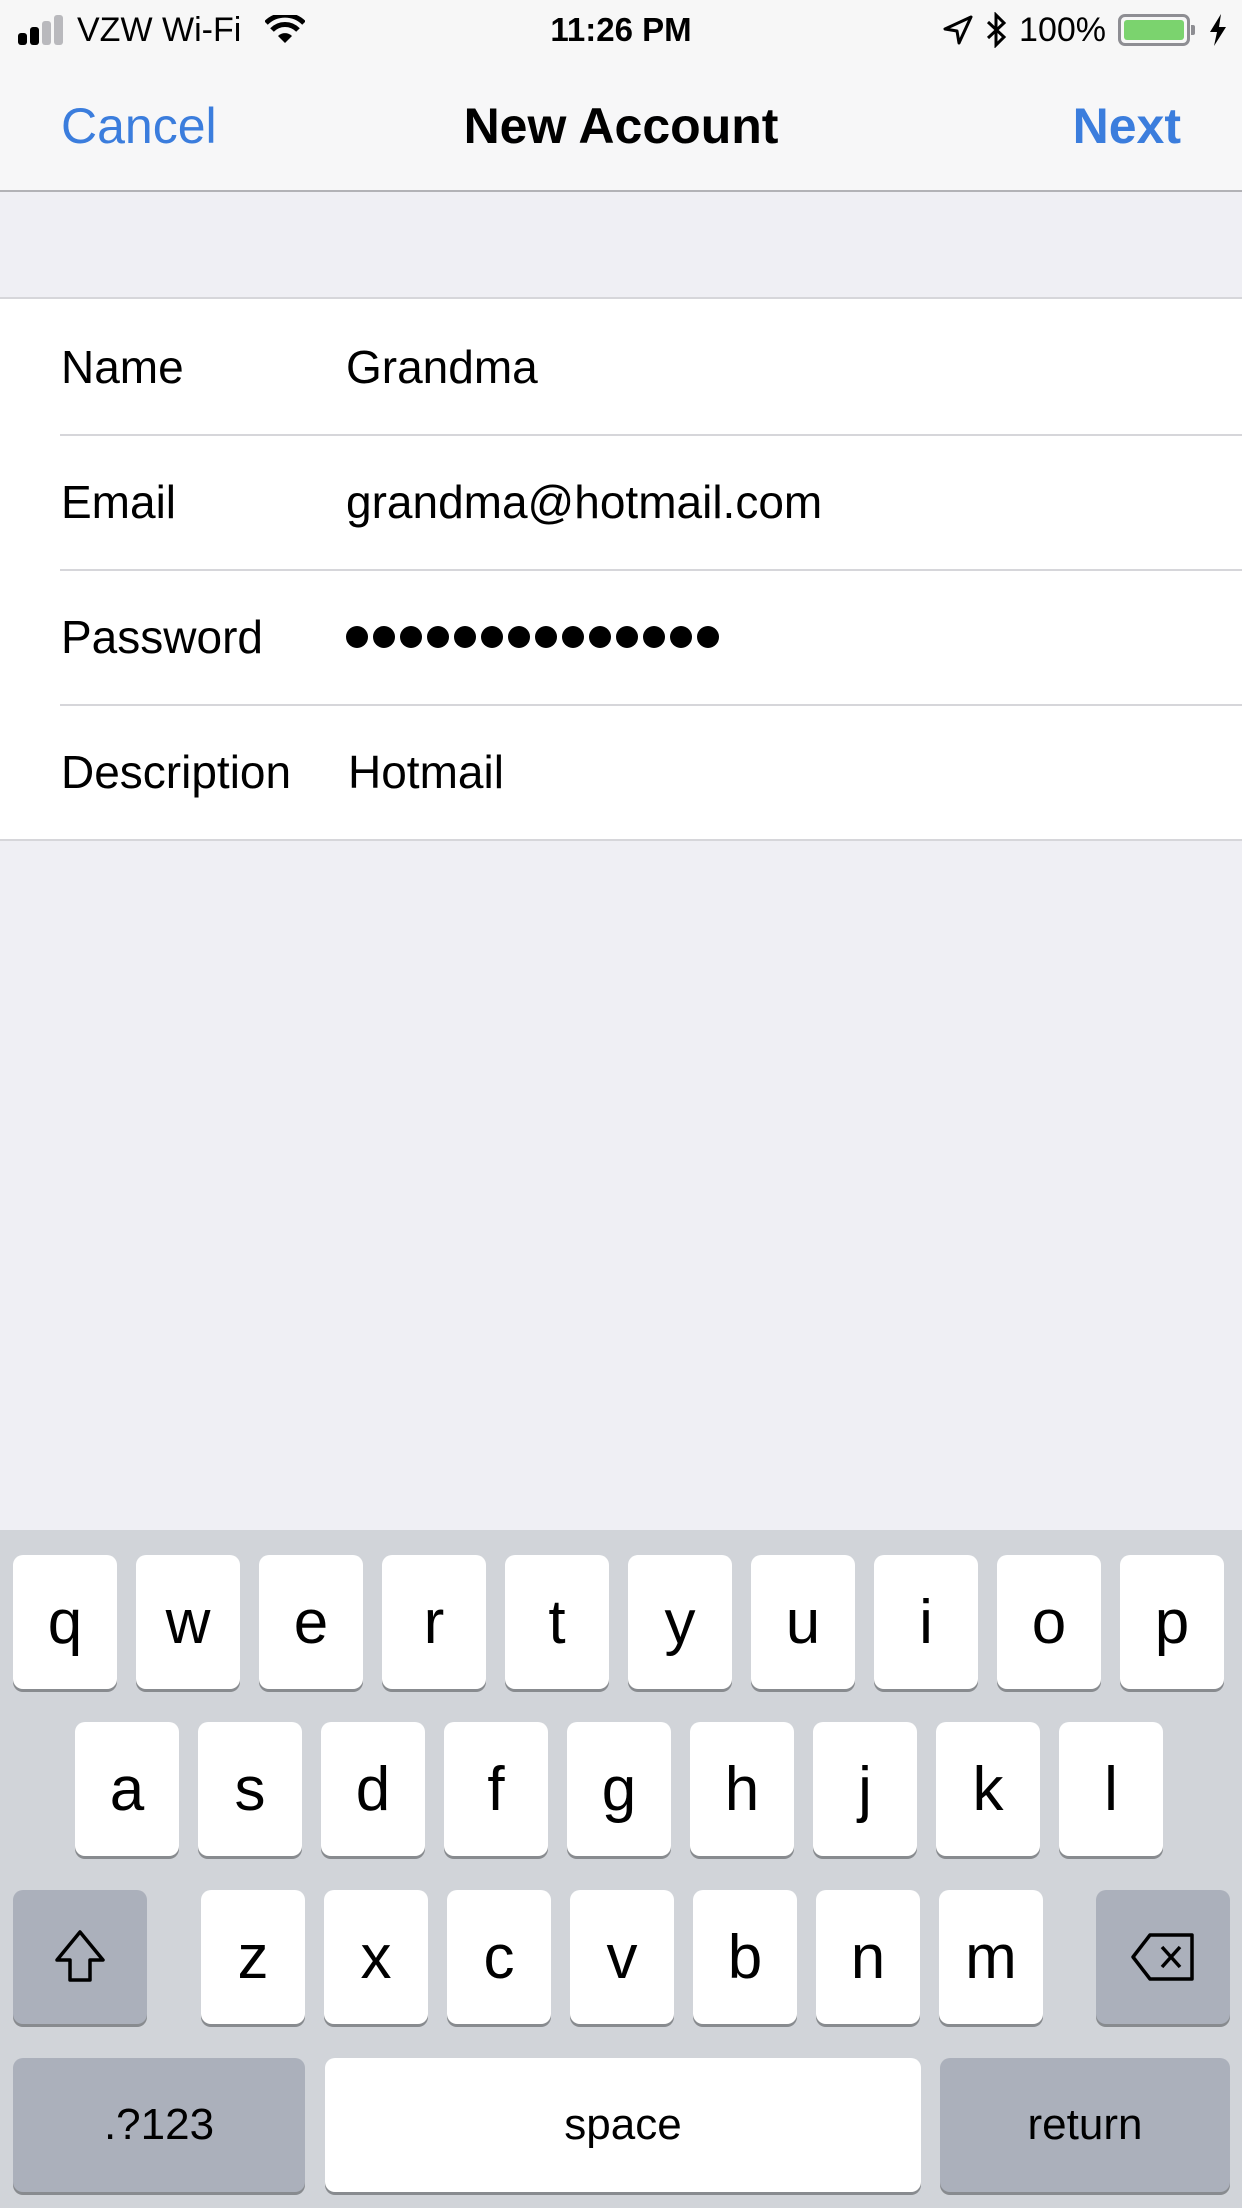 The image size is (1242, 2208). Describe the element at coordinates (623, 2125) in the screenshot. I see `space-key: space` at that location.